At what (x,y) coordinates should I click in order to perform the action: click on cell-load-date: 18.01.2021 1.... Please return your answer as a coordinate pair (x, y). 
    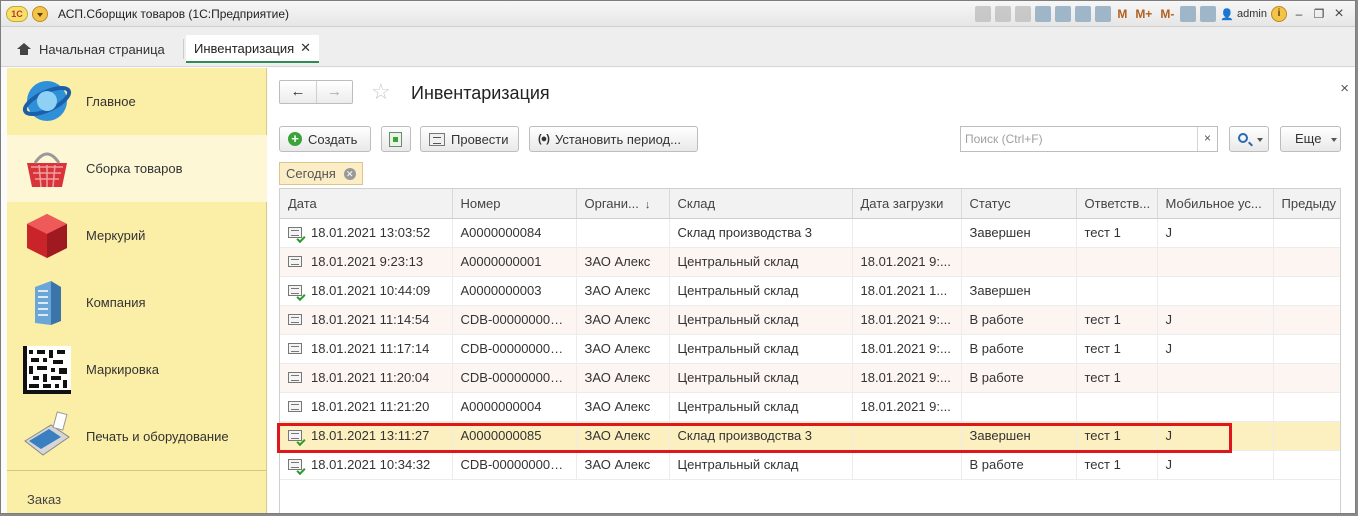
    Looking at the image, I should click on (907, 291).